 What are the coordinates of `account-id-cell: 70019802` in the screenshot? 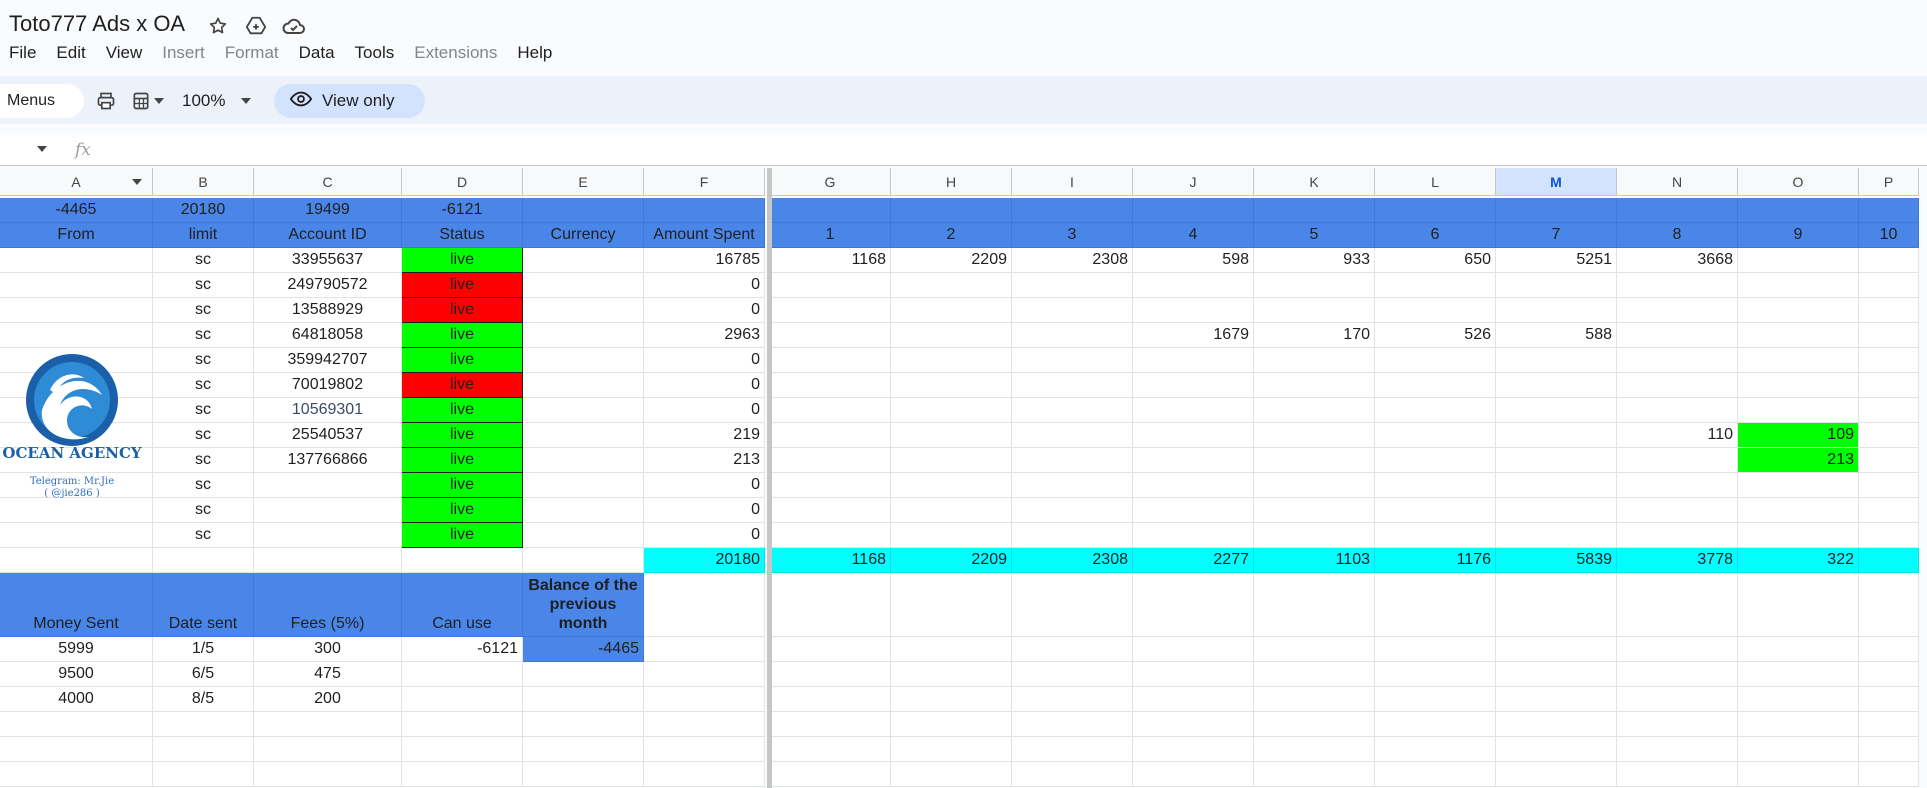 It's located at (328, 385).